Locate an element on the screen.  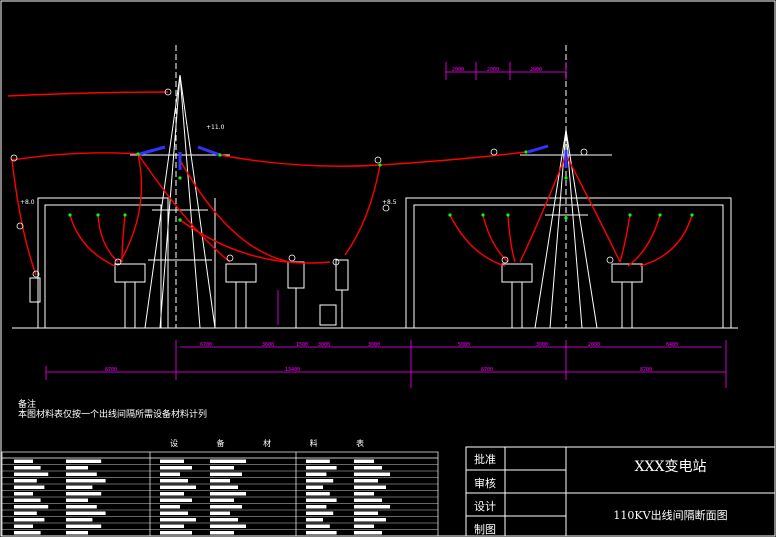
material-table-title: 设 备 材 料 表 is located at coordinates (276, 443).